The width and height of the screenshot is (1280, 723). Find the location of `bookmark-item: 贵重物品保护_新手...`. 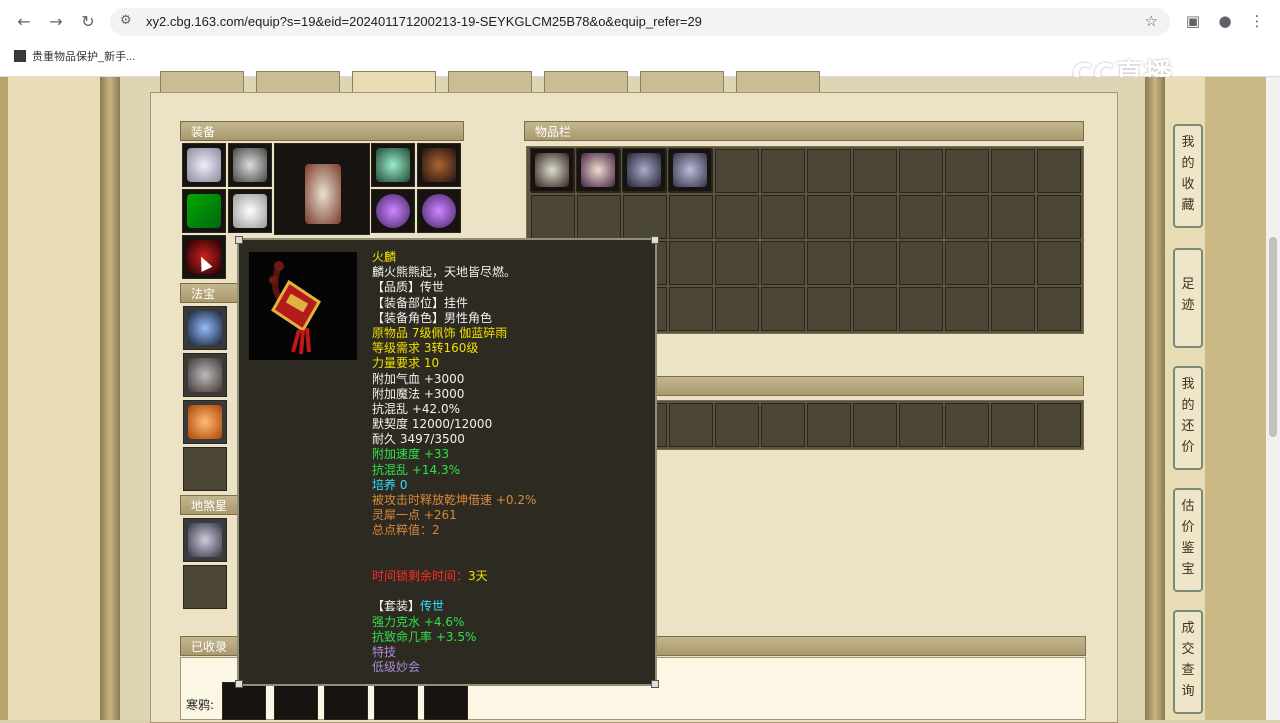

bookmark-item: 贵重物品保护_新手... is located at coordinates (74, 56).